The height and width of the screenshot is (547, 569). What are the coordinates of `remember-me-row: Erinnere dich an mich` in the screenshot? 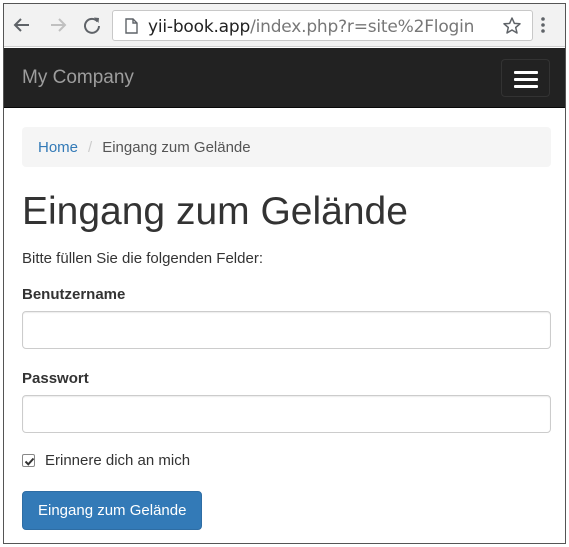 It's located at (106, 460).